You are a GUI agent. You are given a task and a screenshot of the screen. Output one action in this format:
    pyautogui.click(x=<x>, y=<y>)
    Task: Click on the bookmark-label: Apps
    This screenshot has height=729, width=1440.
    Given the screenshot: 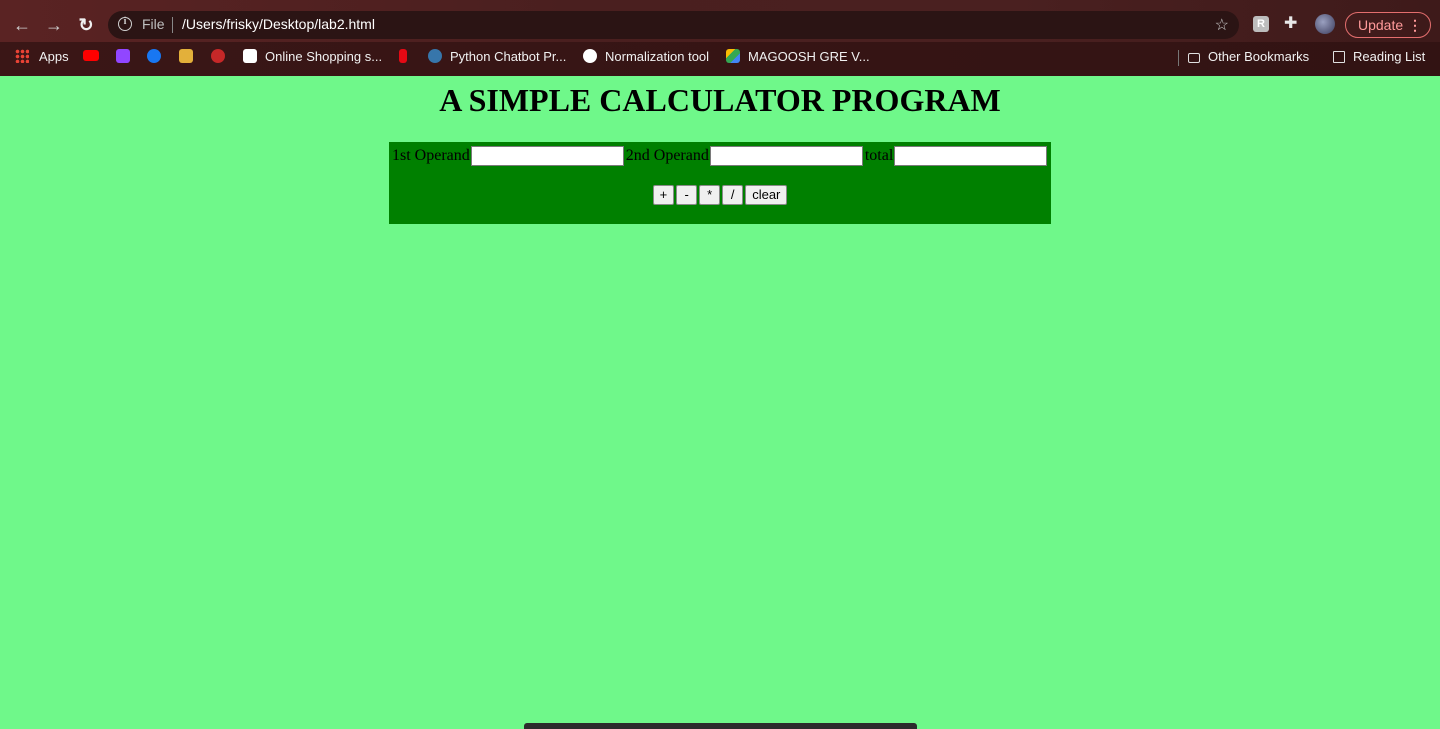 What is the action you would take?
    pyautogui.click(x=54, y=56)
    